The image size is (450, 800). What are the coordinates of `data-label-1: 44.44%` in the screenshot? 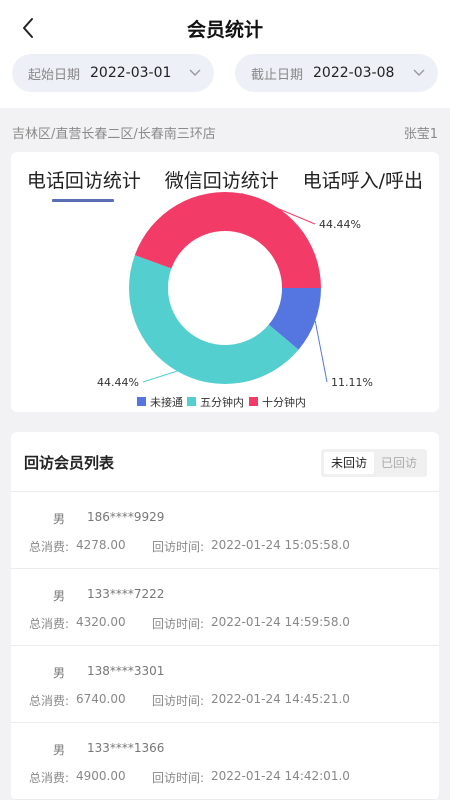 It's located at (118, 382).